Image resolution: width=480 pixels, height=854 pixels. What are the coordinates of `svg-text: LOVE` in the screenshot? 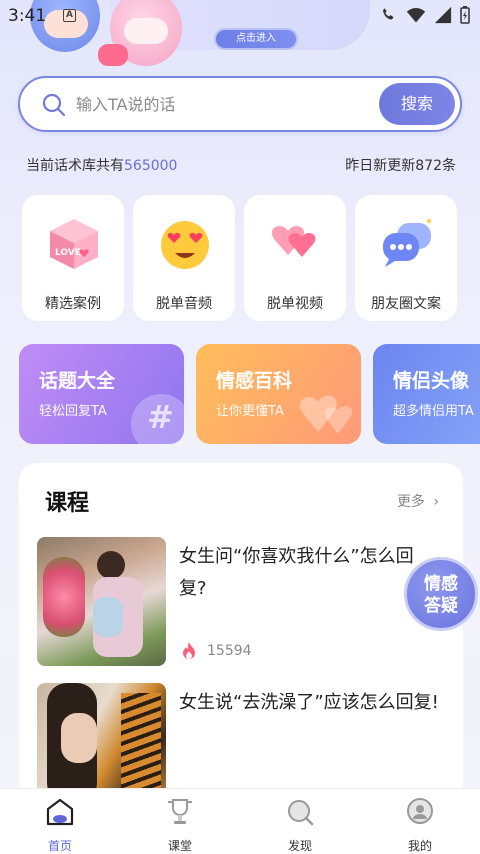 It's located at (68, 253).